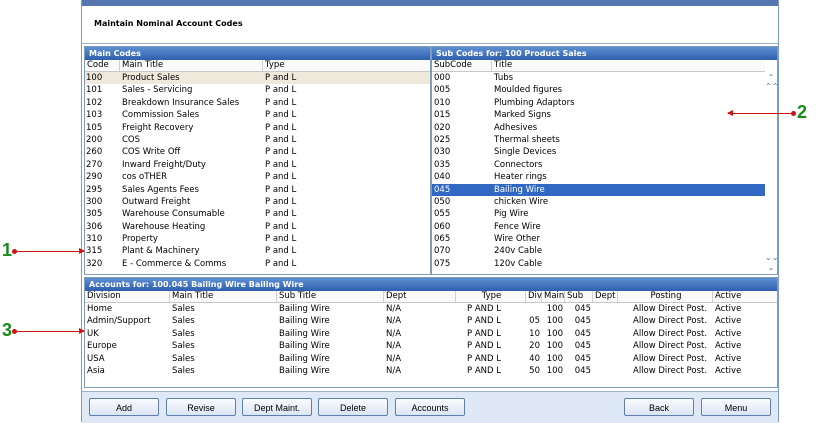 This screenshot has height=423, width=818. I want to click on sub-code-row: 015 Marked Signs, so click(598, 115).